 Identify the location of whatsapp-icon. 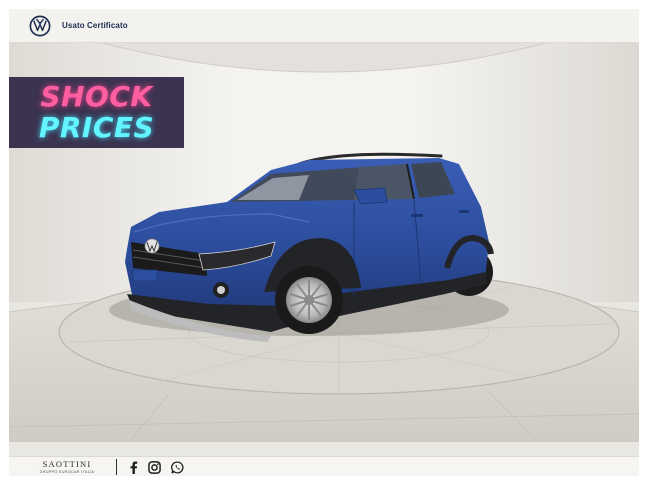
(177, 467).